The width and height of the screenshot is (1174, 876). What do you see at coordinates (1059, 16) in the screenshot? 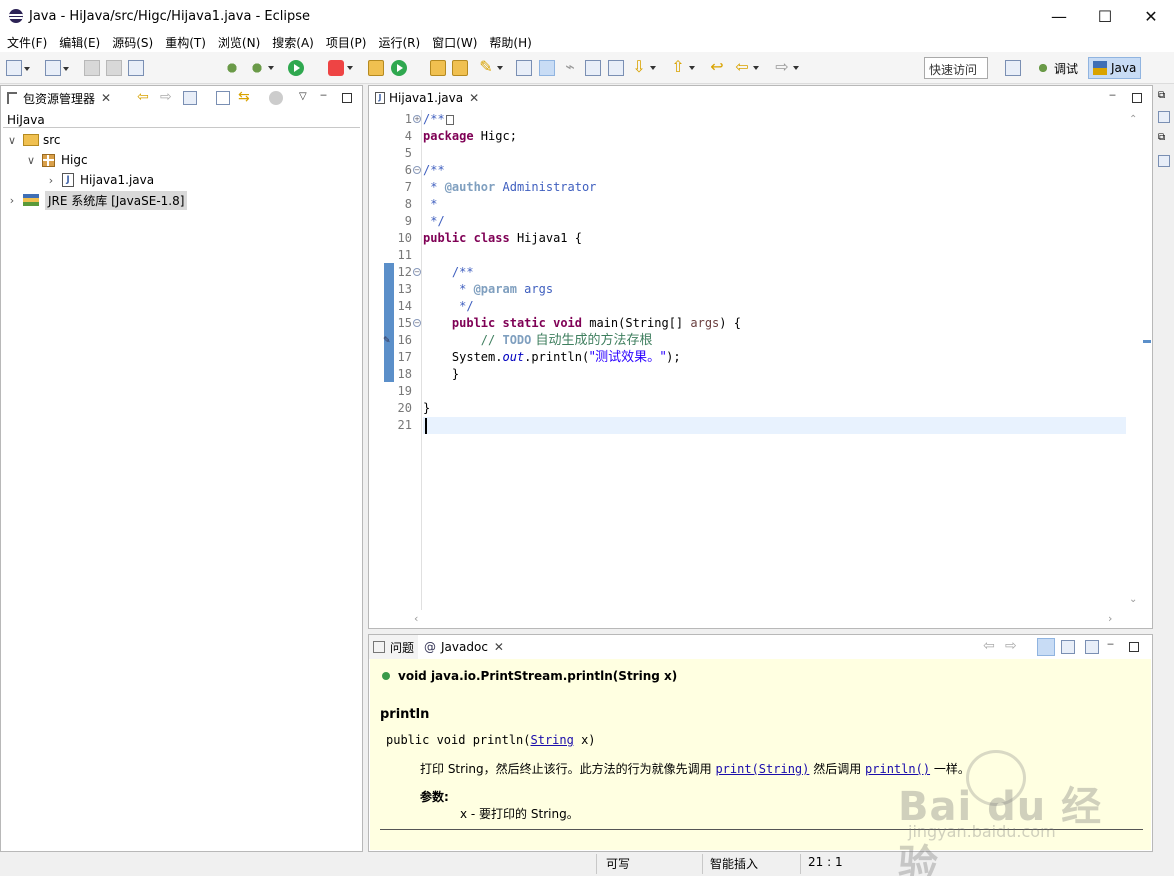
I see `minimize-button: —` at bounding box center [1059, 16].